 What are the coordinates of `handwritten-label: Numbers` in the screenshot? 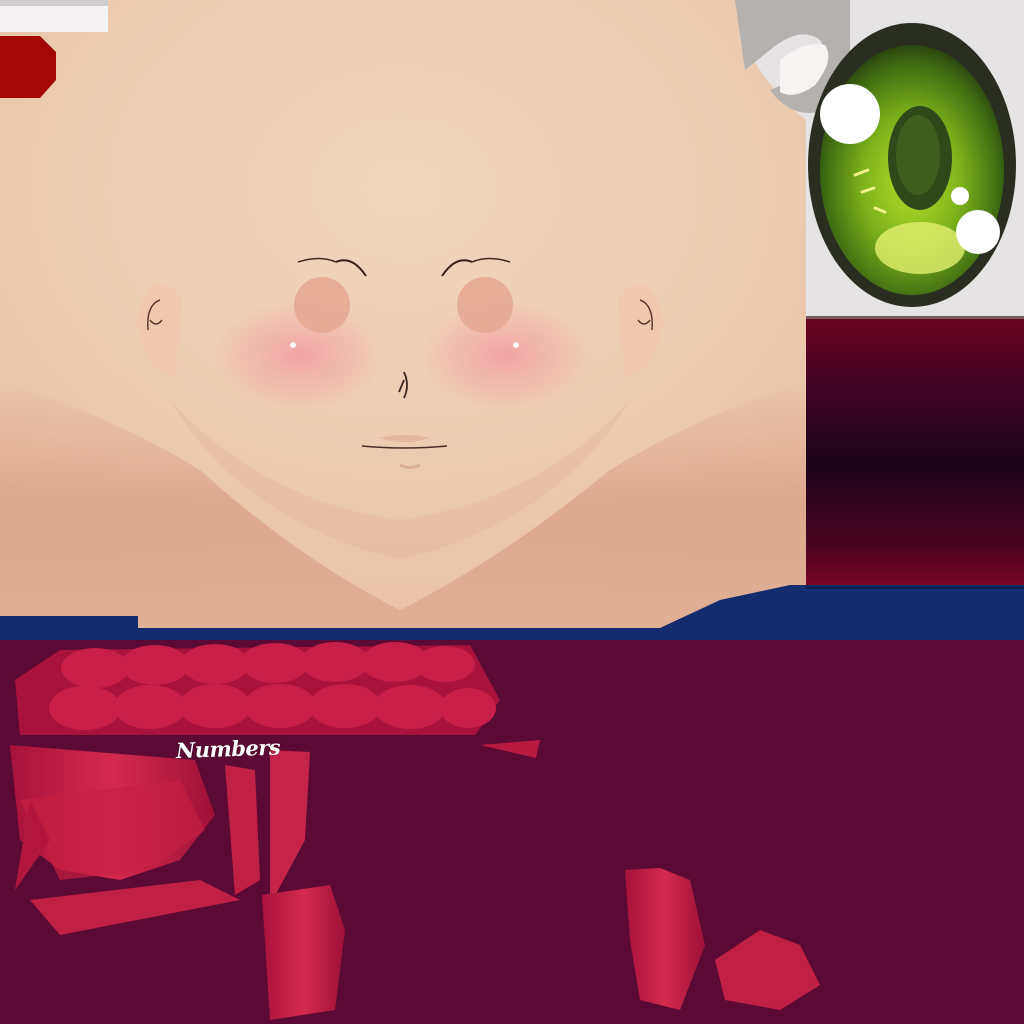 It's located at (228, 749).